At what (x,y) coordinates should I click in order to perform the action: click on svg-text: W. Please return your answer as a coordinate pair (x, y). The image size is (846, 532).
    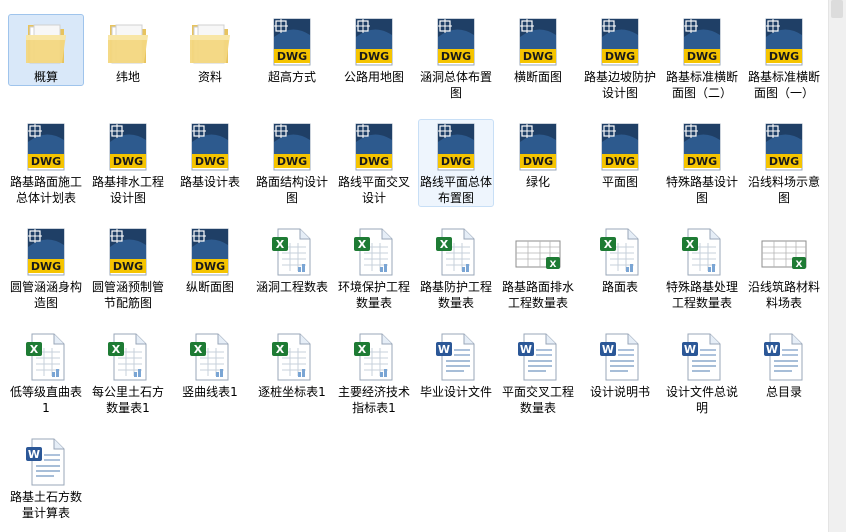
    Looking at the image, I should click on (444, 349).